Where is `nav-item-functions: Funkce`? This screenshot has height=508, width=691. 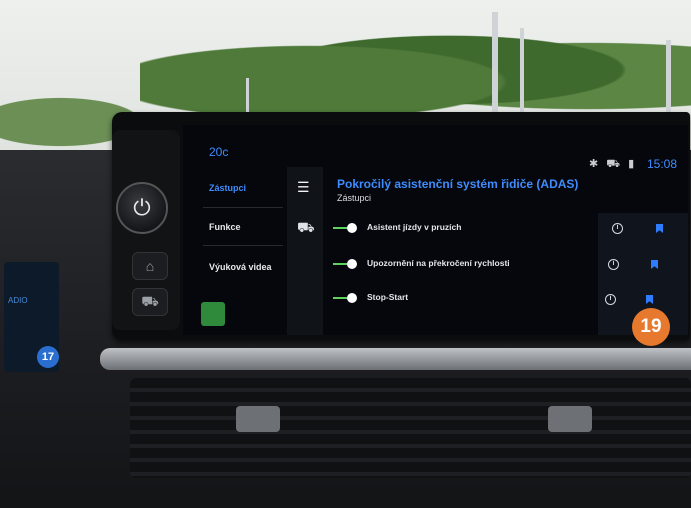 nav-item-functions: Funkce is located at coordinates (225, 227).